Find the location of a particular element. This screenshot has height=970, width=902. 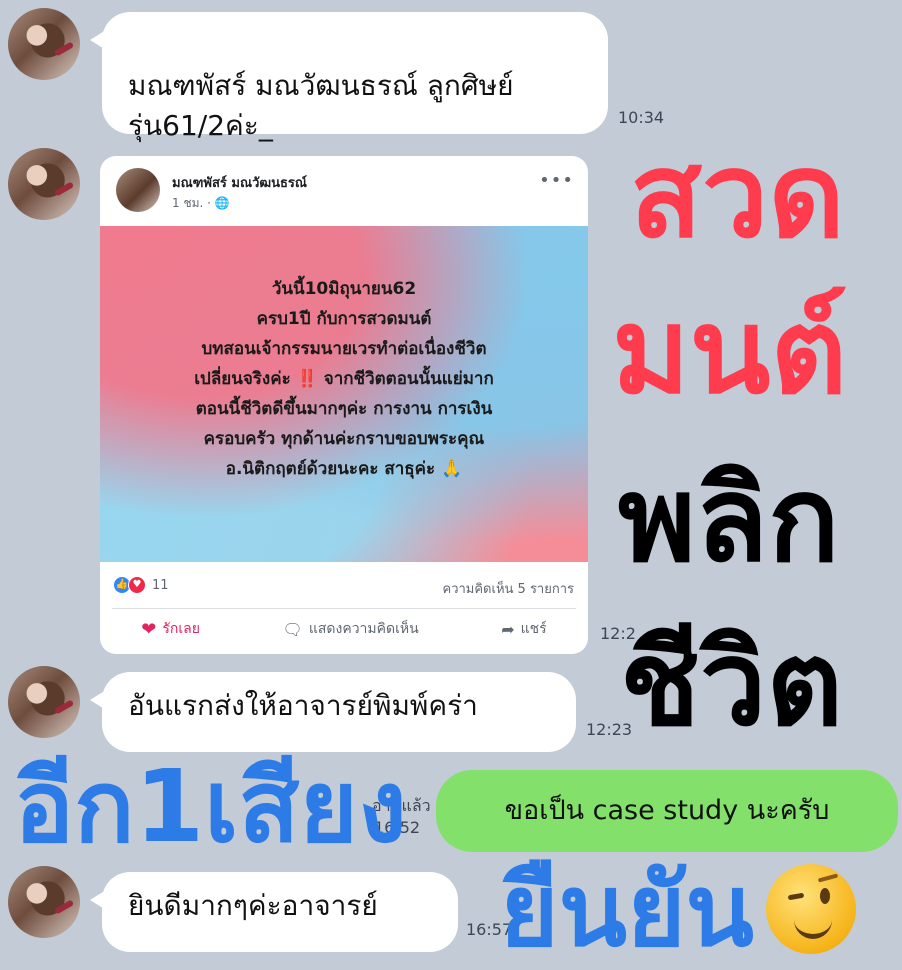

message-time: 10:34 is located at coordinates (641, 117).